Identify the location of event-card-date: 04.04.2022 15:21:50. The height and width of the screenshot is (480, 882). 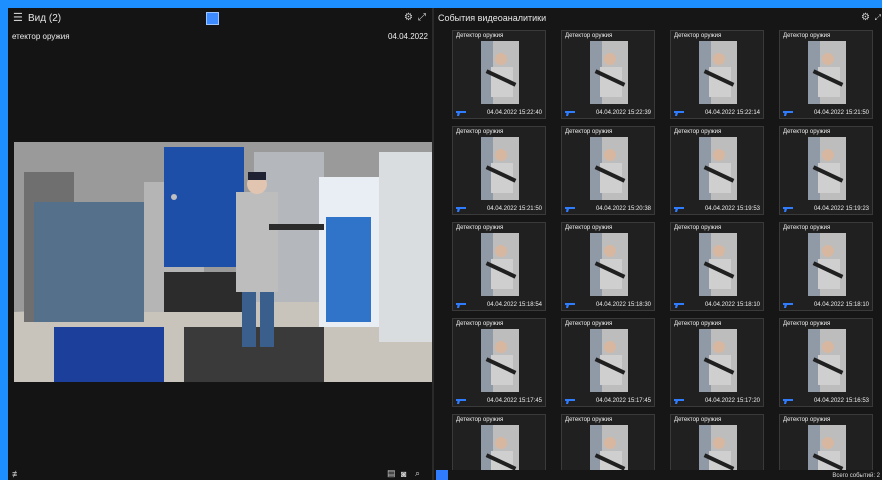
(514, 209).